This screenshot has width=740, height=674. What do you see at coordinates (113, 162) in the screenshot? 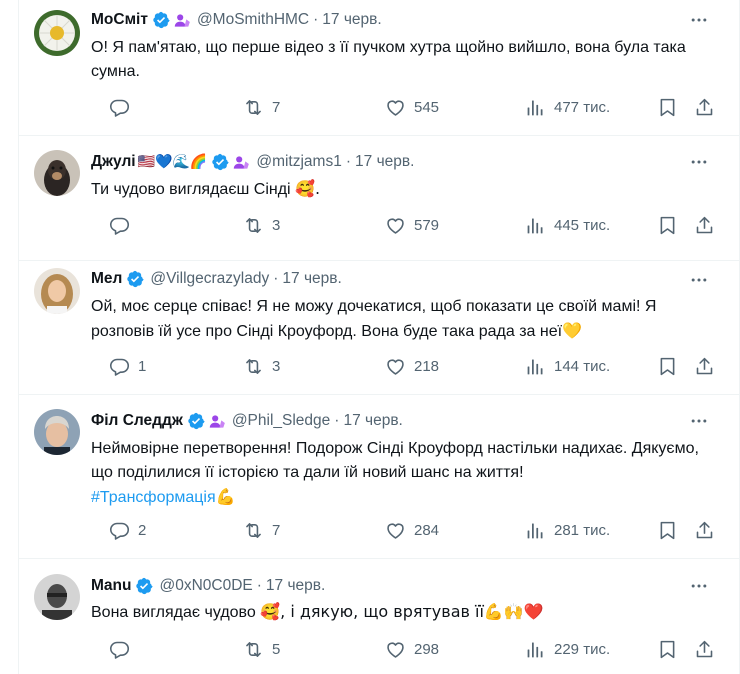
I see `display-name: Джулі` at bounding box center [113, 162].